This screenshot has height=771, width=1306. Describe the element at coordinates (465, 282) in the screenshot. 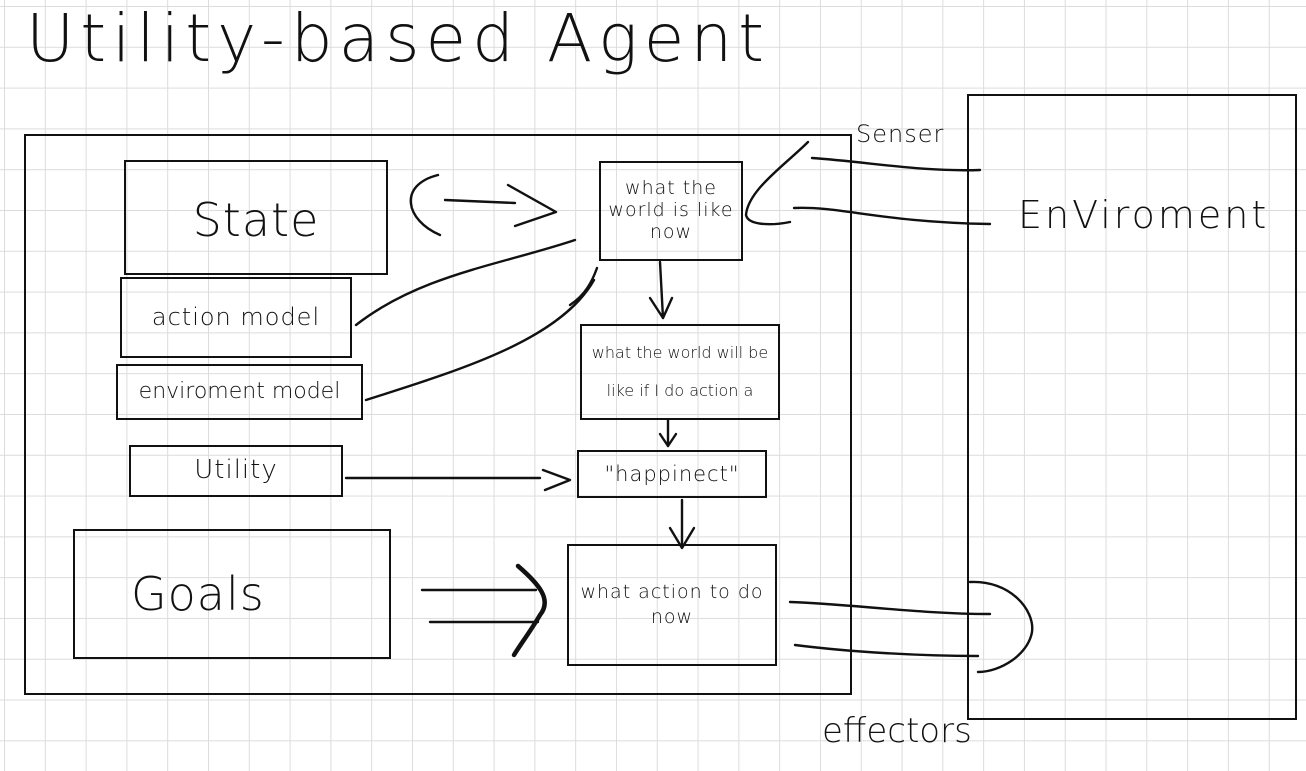

I see `arrow-action-model-to-world-now` at that location.